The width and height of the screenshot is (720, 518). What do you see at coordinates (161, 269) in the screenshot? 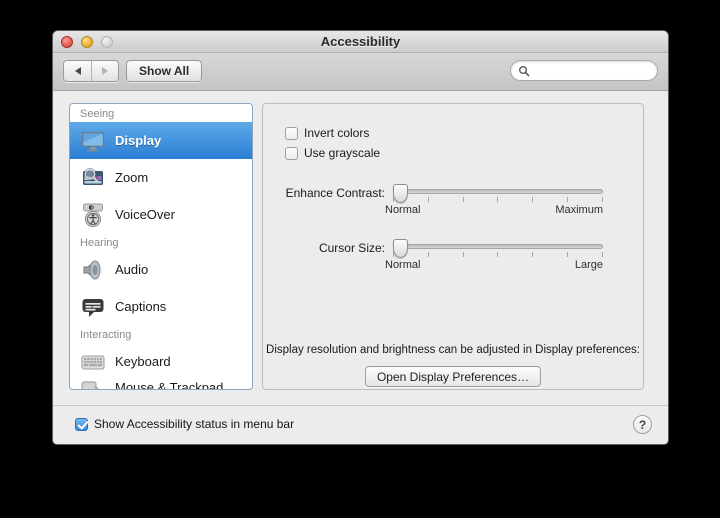
I see `sidebar-item-audio: Audio` at bounding box center [161, 269].